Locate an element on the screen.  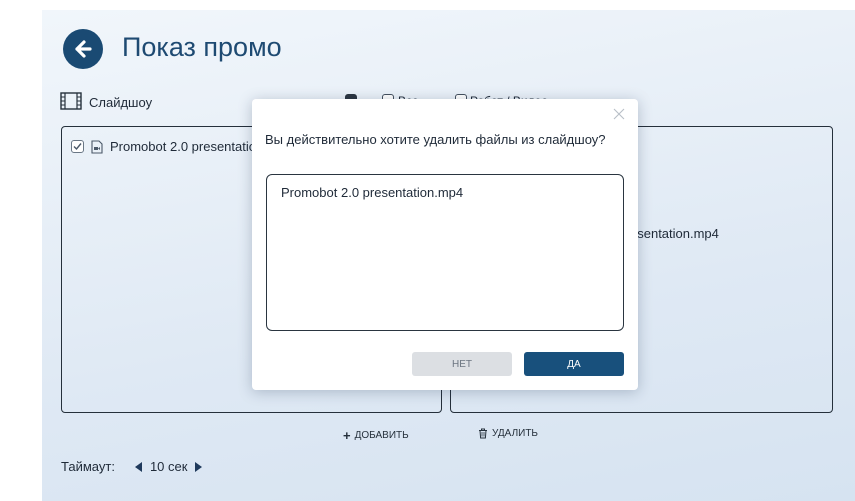
delete-button: УДАЛИТЬ is located at coordinates (508, 433).